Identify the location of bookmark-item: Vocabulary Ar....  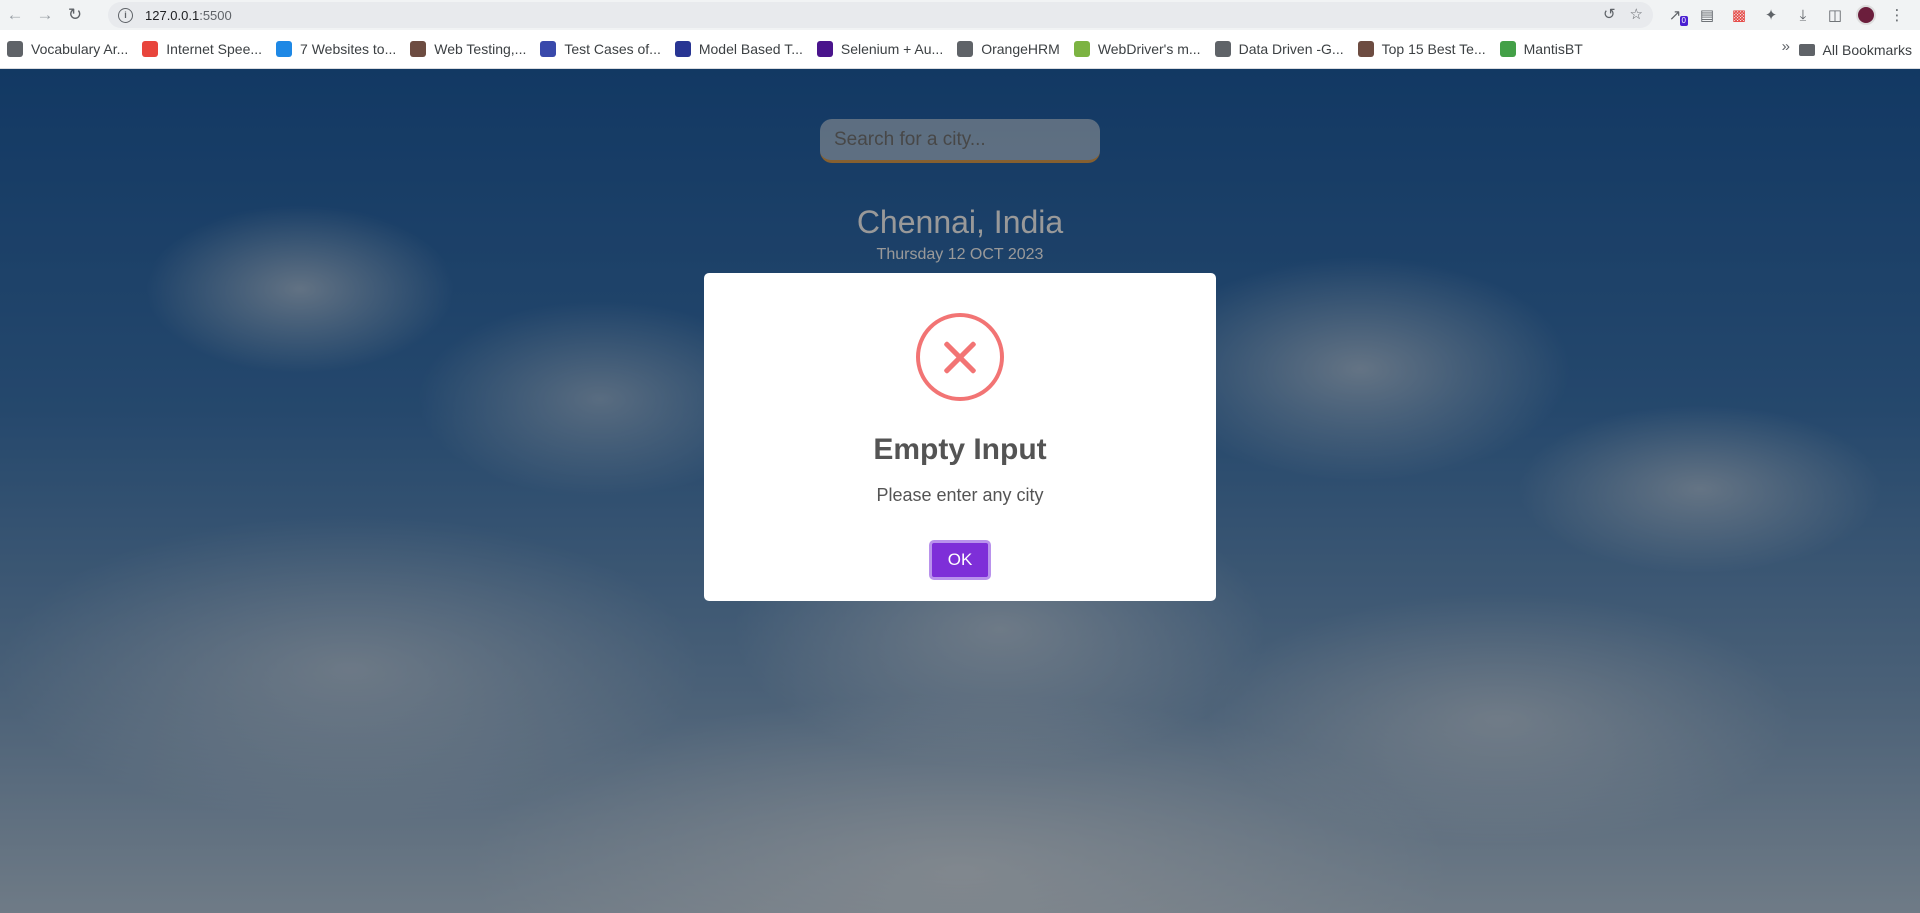
(67, 49).